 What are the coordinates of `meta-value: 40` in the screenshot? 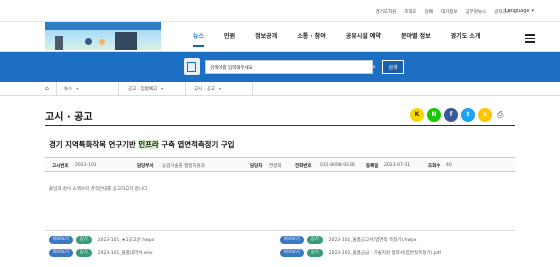 It's located at (449, 165).